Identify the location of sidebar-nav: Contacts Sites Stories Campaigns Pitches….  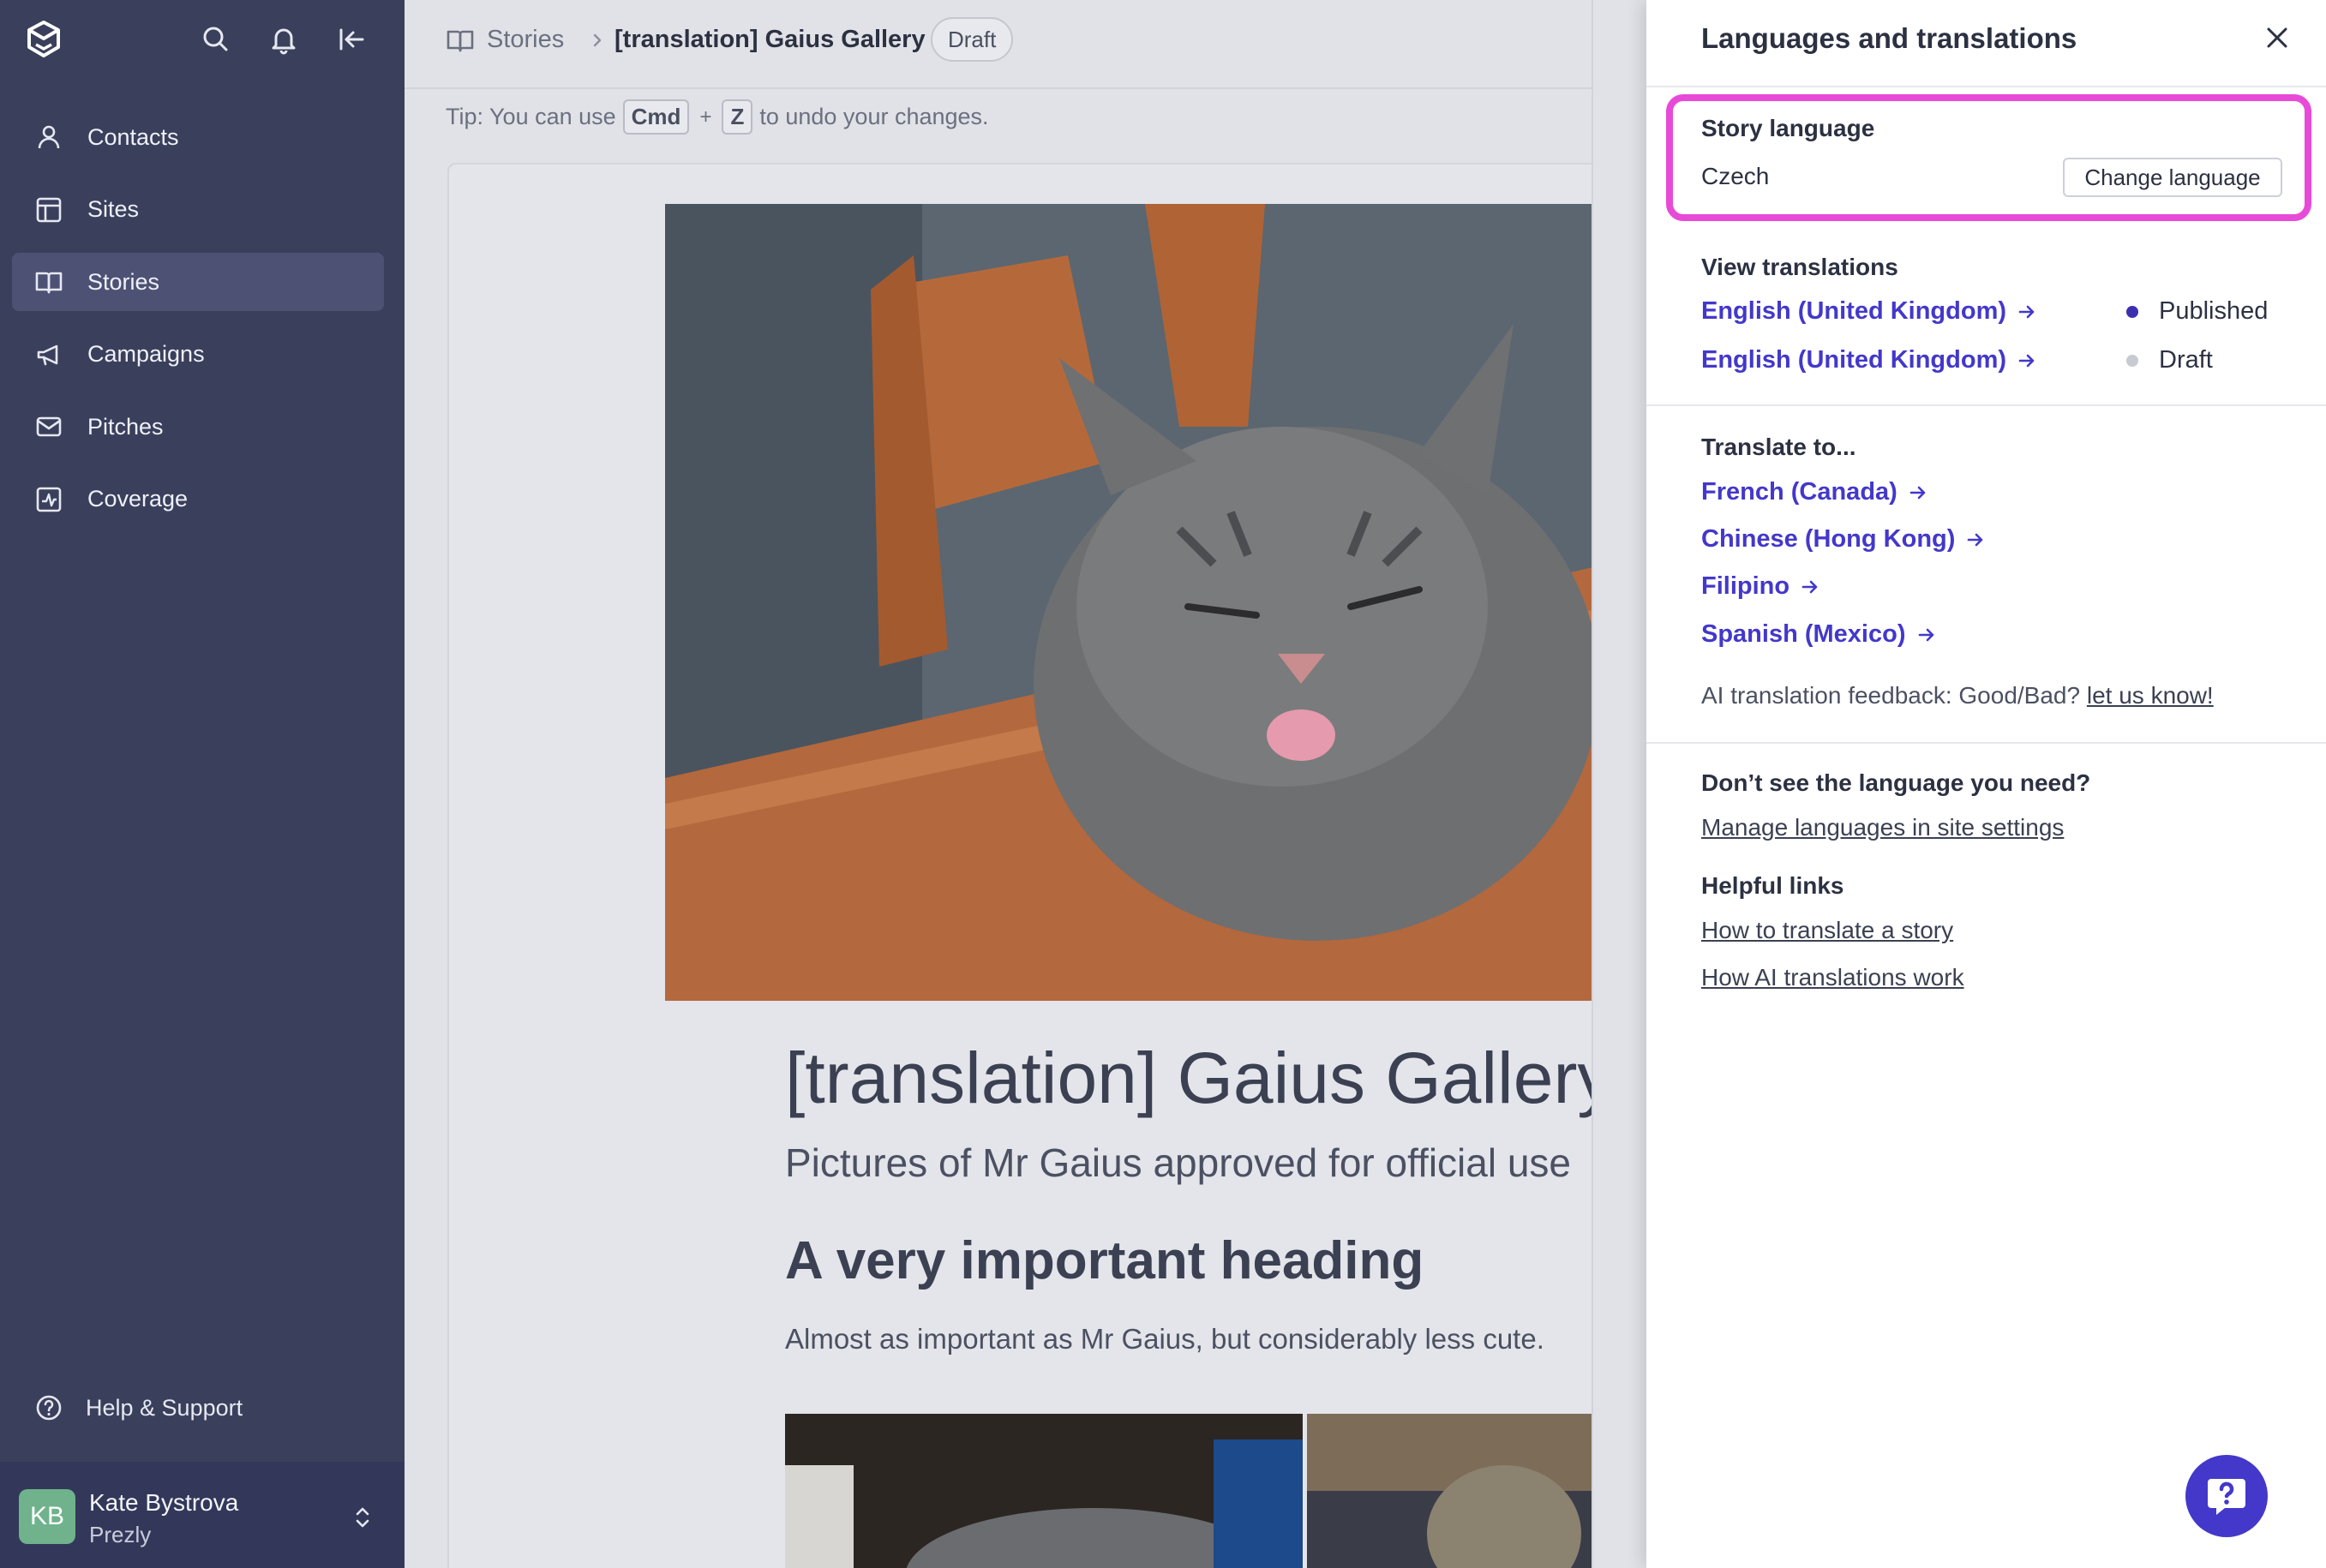
(198, 325).